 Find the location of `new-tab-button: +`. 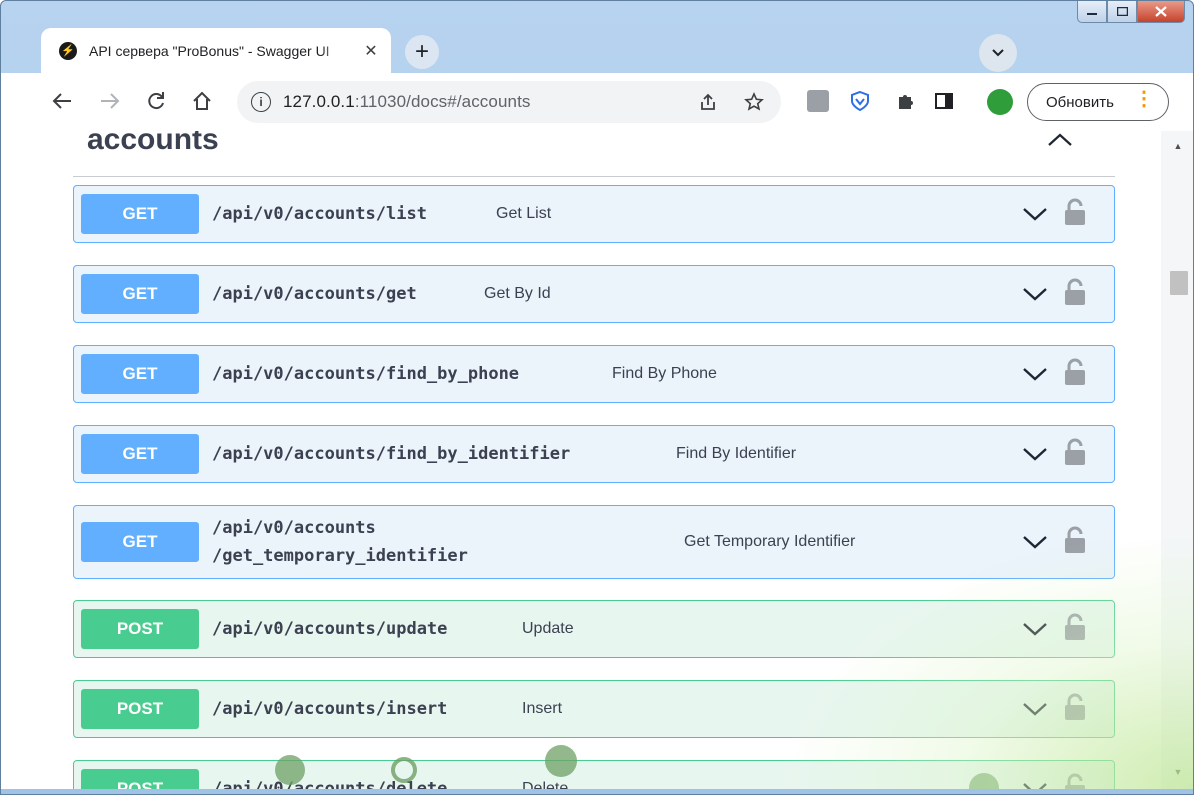

new-tab-button: + is located at coordinates (422, 52).